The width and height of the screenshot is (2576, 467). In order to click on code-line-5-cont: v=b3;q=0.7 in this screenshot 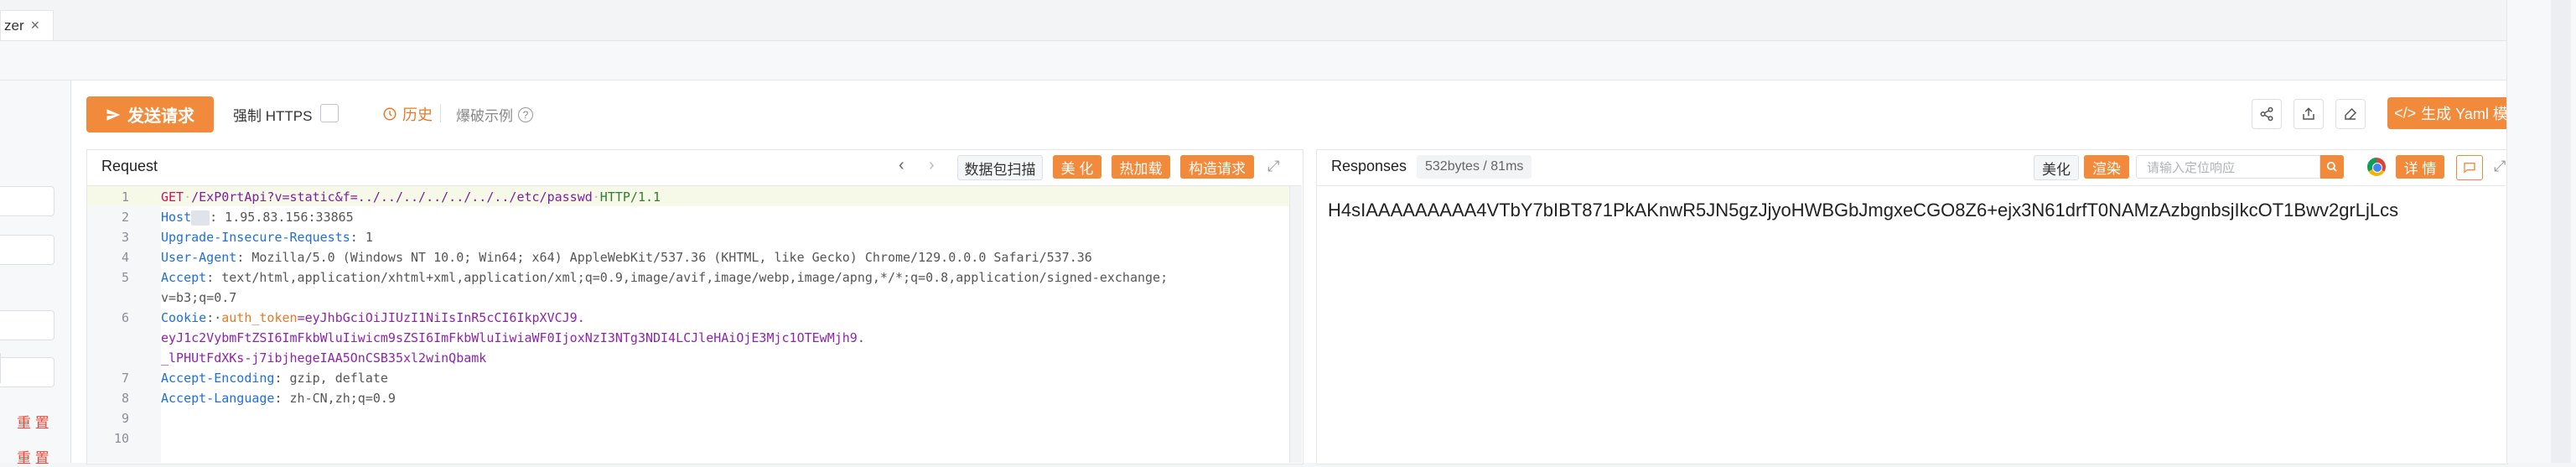, I will do `click(198, 297)`.